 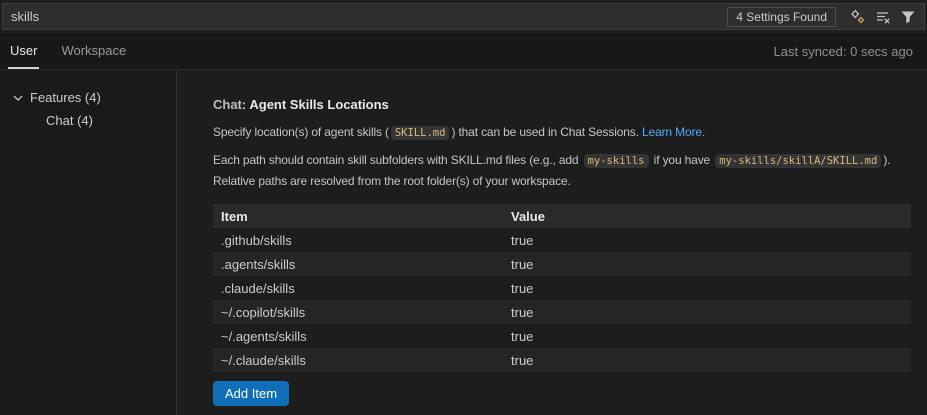 I want to click on clear-search-results-icon, so click(x=883, y=17).